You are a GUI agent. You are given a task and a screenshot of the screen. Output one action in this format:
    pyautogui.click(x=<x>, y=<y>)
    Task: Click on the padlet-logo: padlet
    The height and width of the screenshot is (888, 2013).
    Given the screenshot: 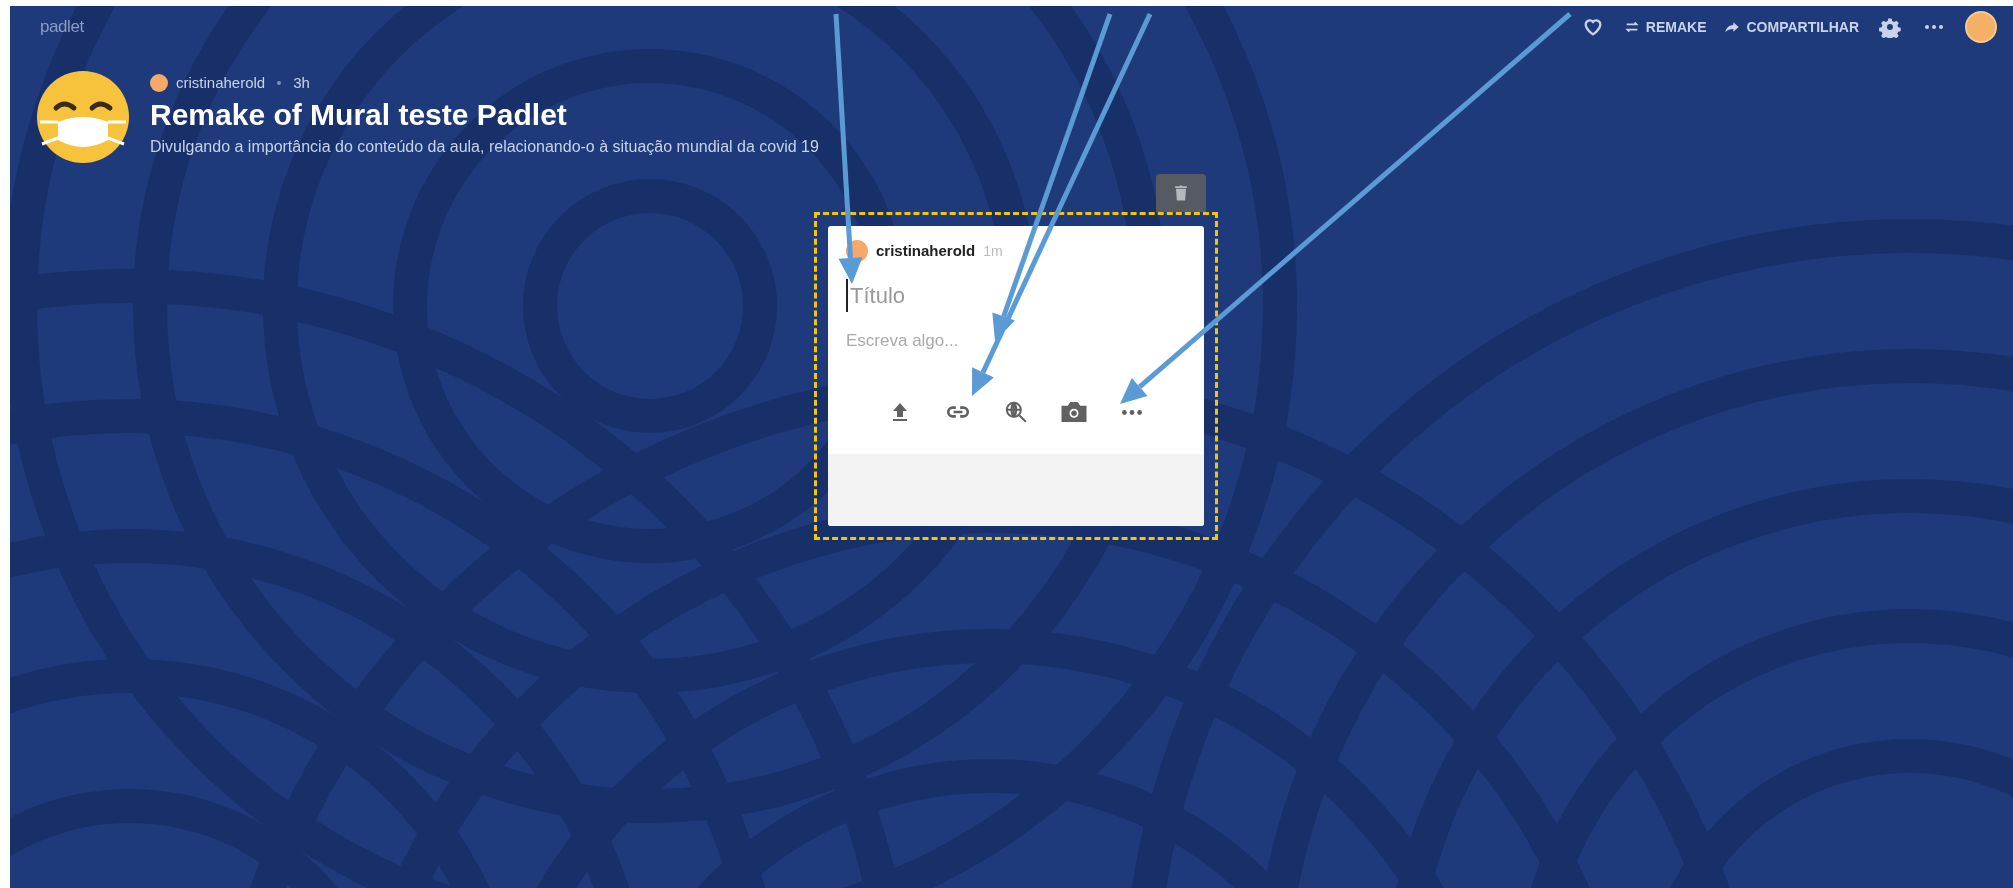 What is the action you would take?
    pyautogui.click(x=62, y=27)
    